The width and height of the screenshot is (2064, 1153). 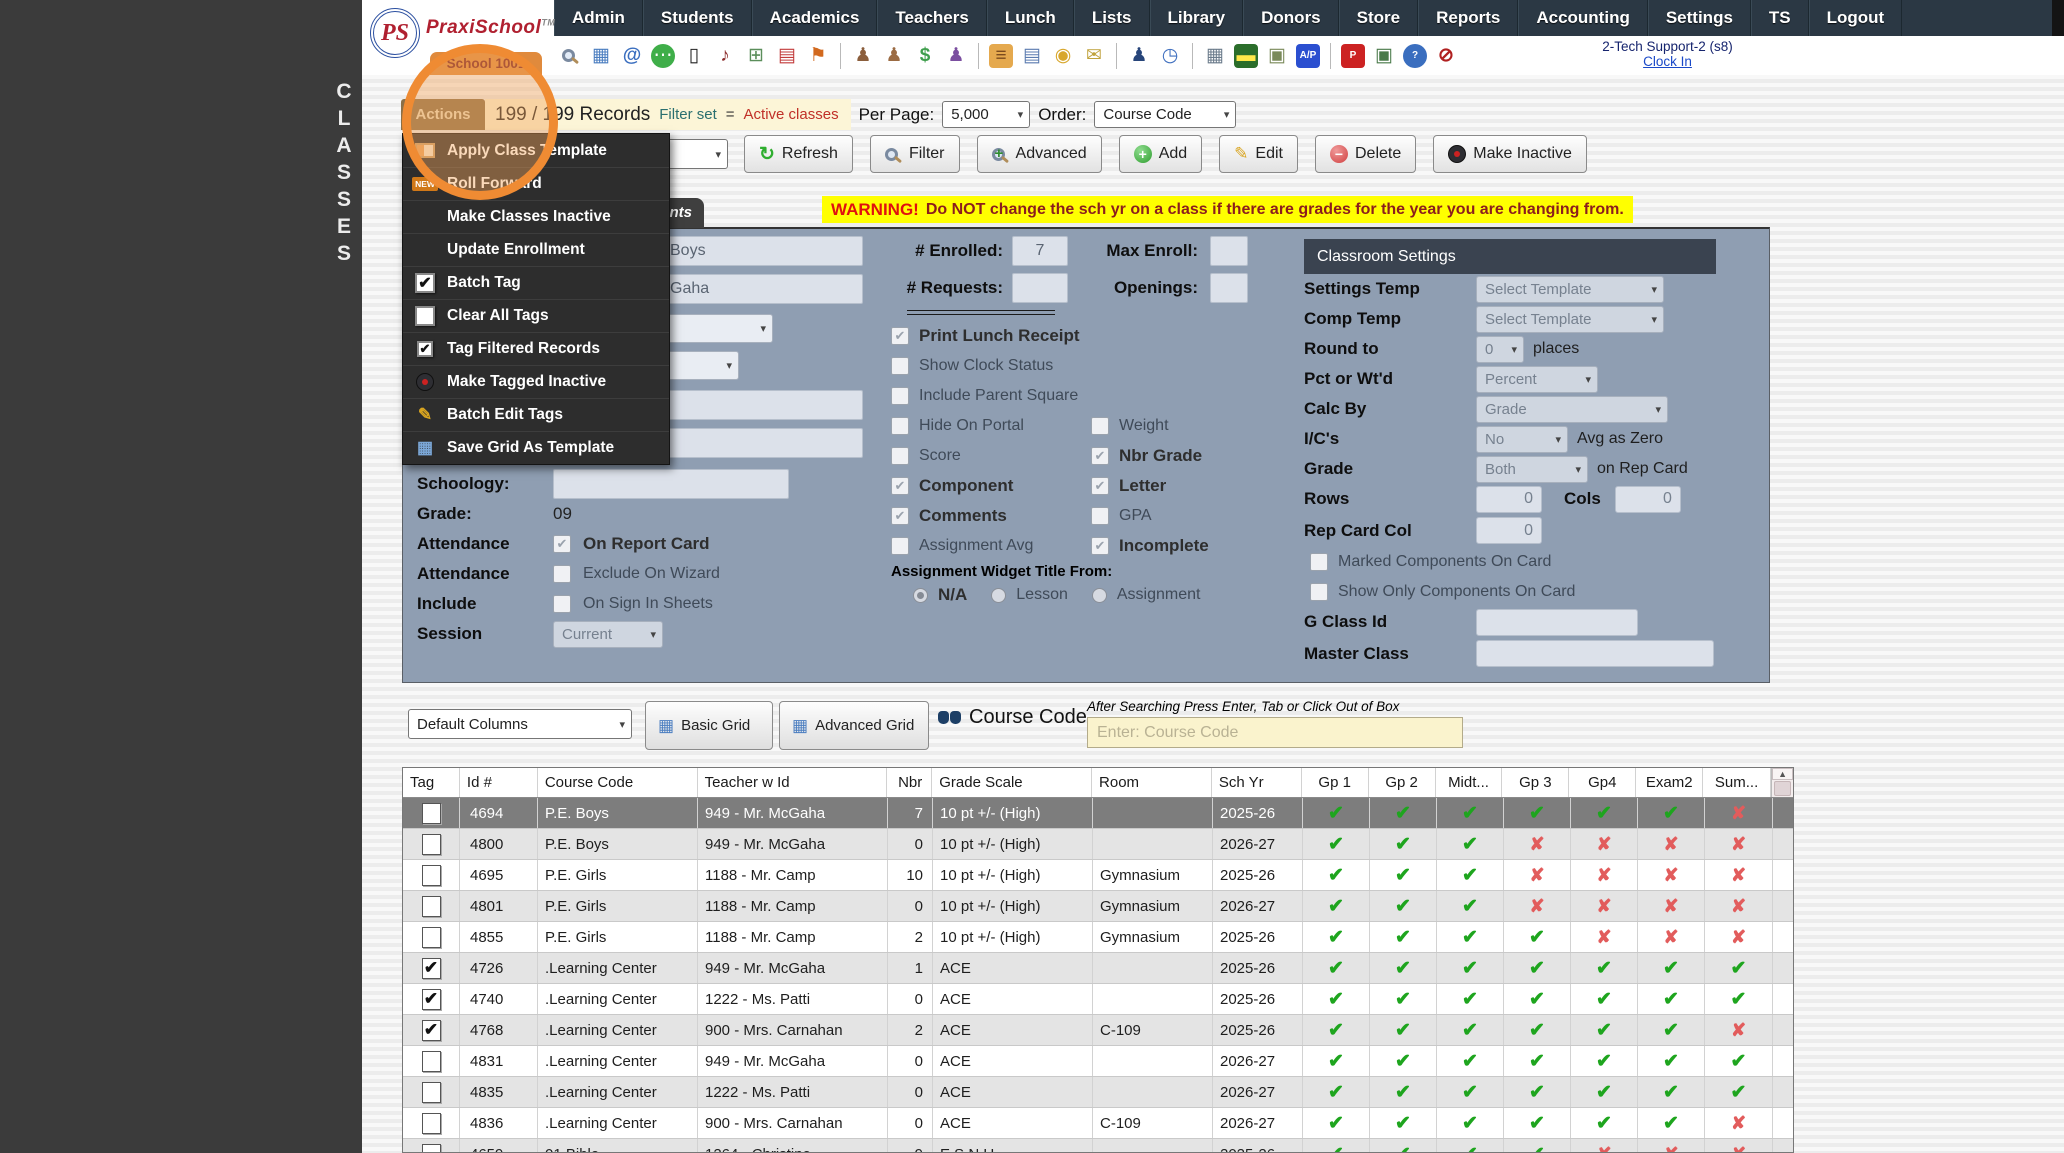 I want to click on nav-item-academics: Academics, so click(x=814, y=18).